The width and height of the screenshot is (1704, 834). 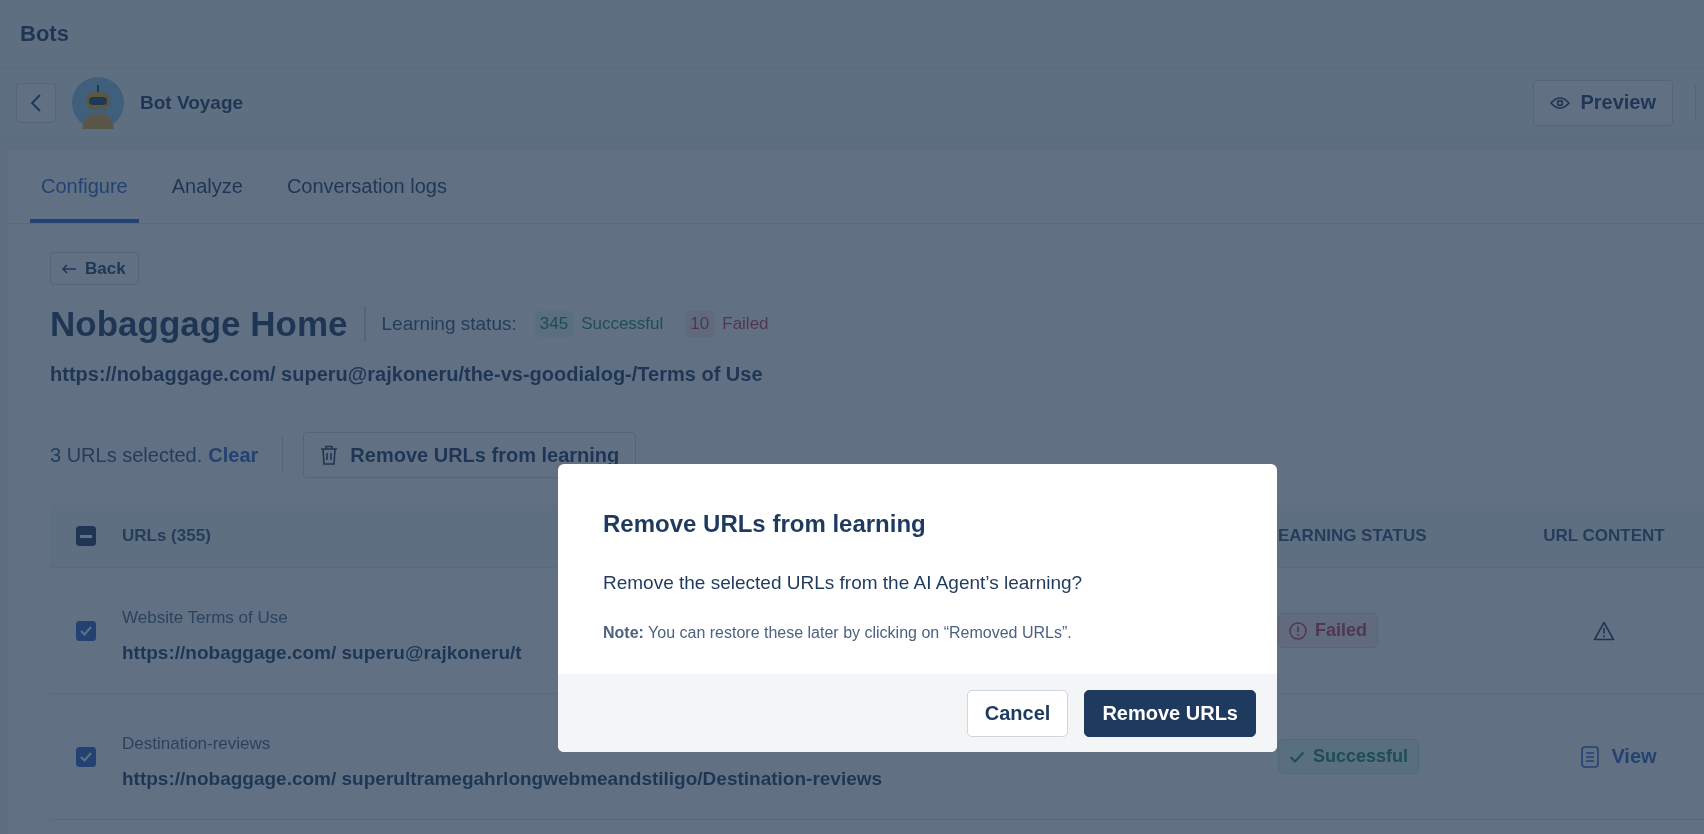 What do you see at coordinates (1604, 536) in the screenshot?
I see `column-header: URL CONTENT` at bounding box center [1604, 536].